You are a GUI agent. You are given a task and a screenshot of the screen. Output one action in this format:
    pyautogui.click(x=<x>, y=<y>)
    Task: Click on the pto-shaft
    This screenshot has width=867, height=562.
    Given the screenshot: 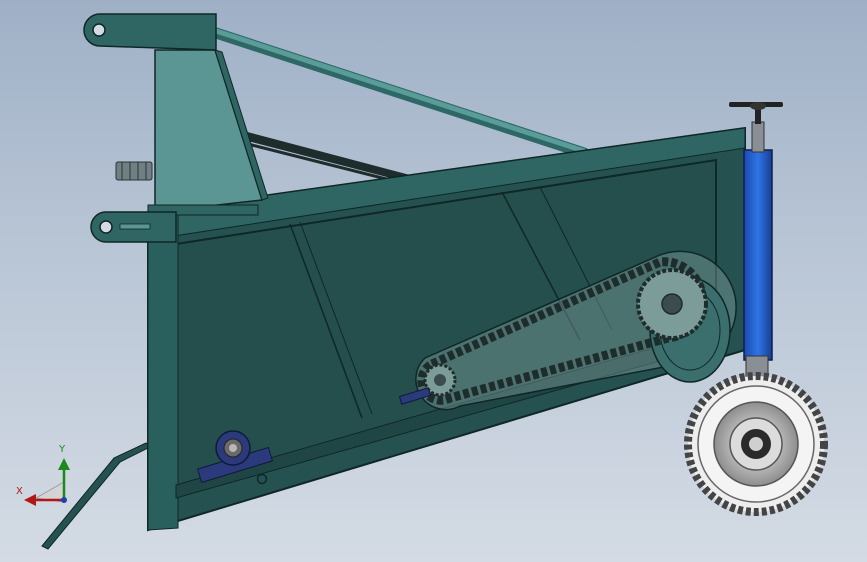 What is the action you would take?
    pyautogui.click(x=134, y=171)
    